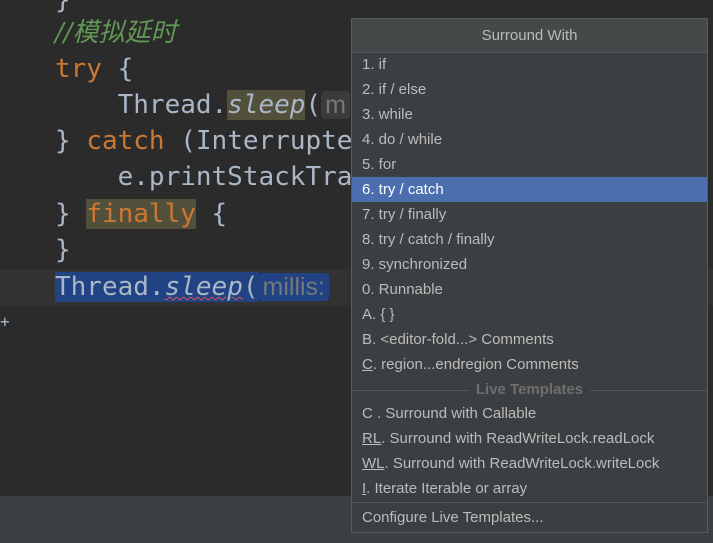 The image size is (713, 543). What do you see at coordinates (529, 289) in the screenshot?
I see `menu-item-runnable: 0. Runnable` at bounding box center [529, 289].